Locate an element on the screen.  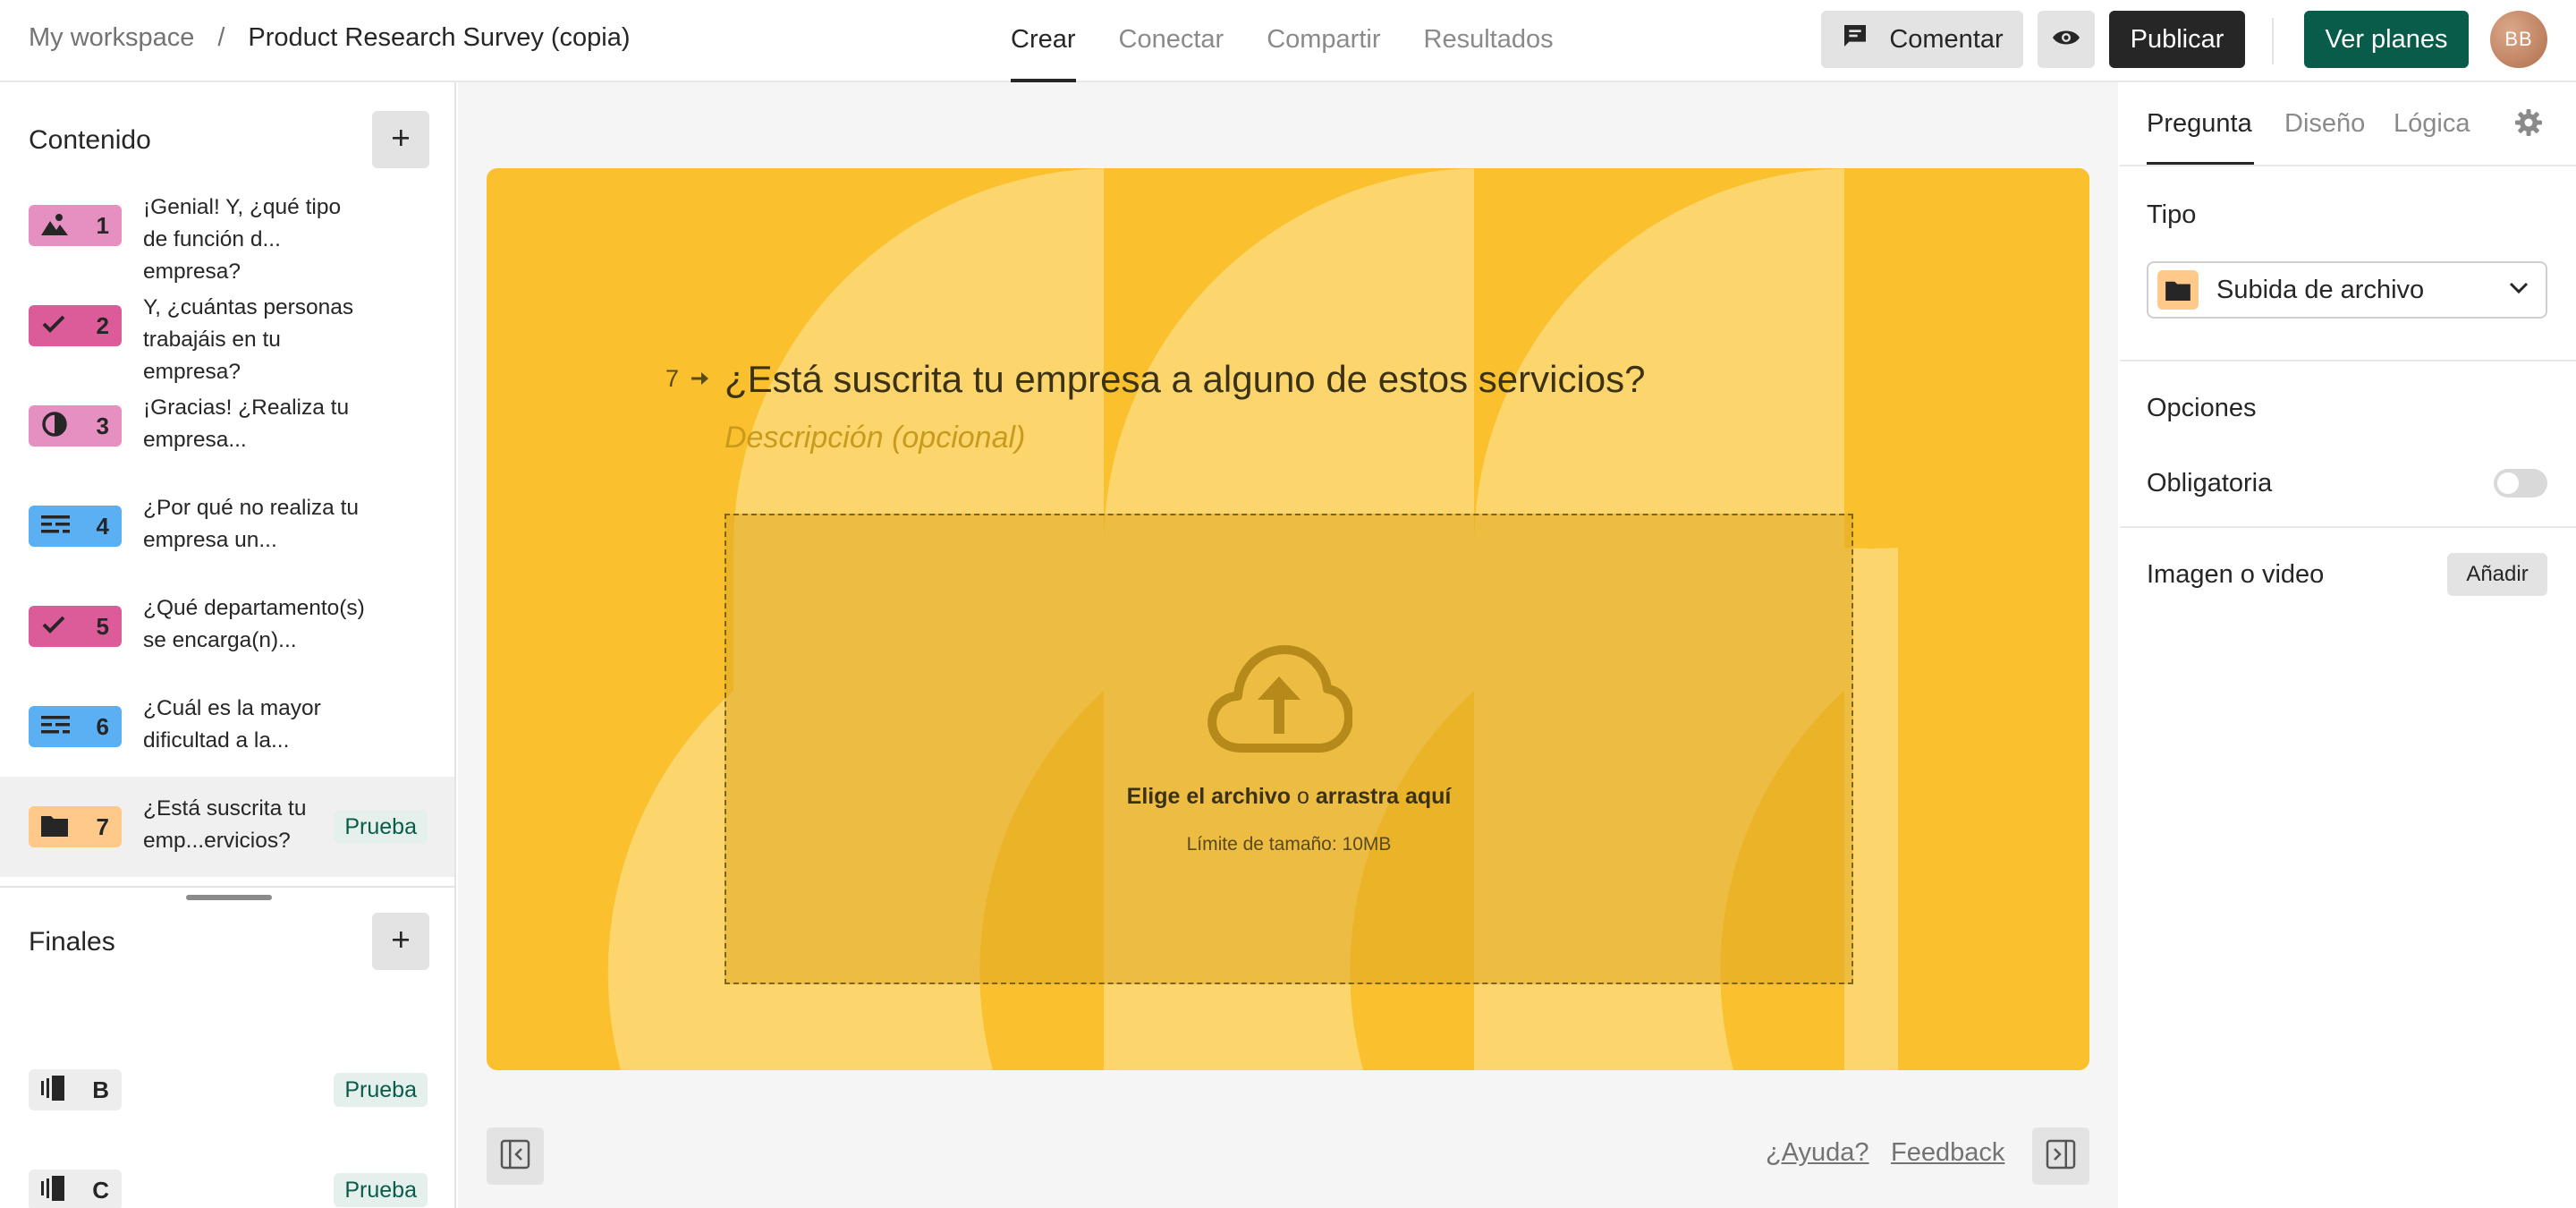
options-label: Opciones is located at coordinates (2202, 408).